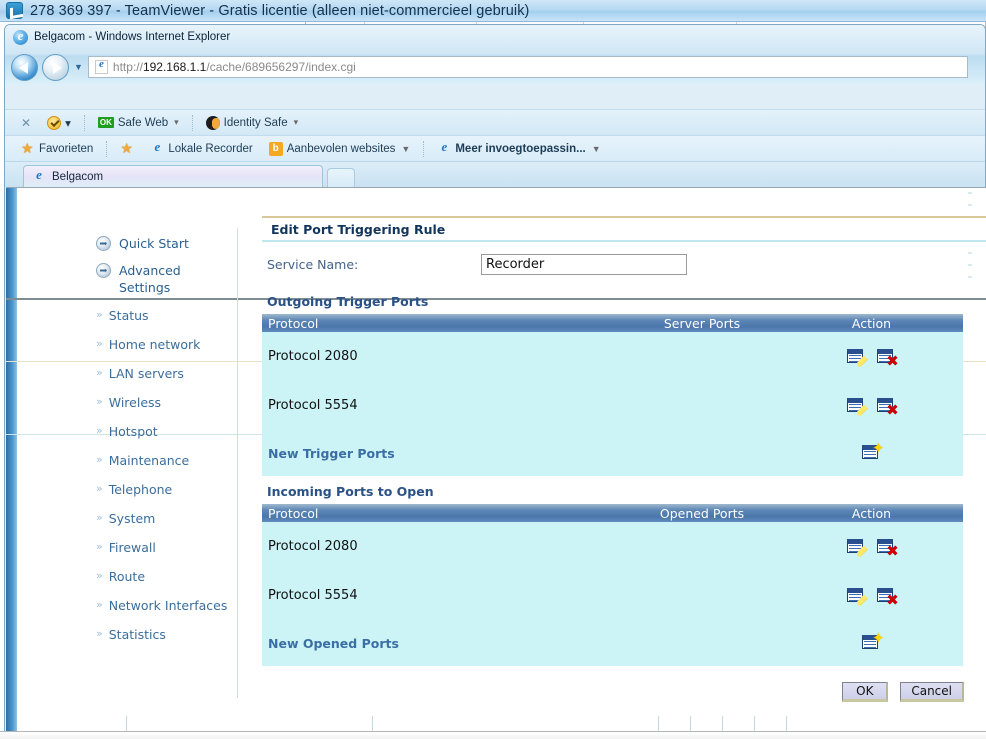 The height and width of the screenshot is (739, 986). What do you see at coordinates (340, 148) in the screenshot?
I see `favorite-aanbevolen-websites: b Aanbevolen websites ▼` at bounding box center [340, 148].